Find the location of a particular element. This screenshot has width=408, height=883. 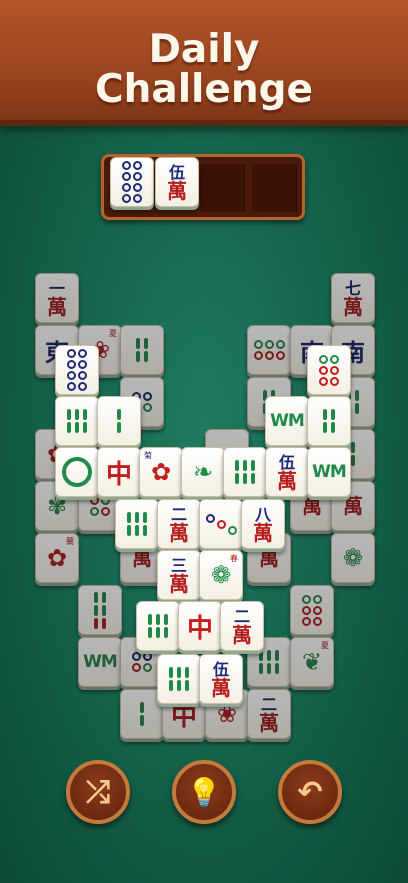

hint-button: 💡 is located at coordinates (204, 792).